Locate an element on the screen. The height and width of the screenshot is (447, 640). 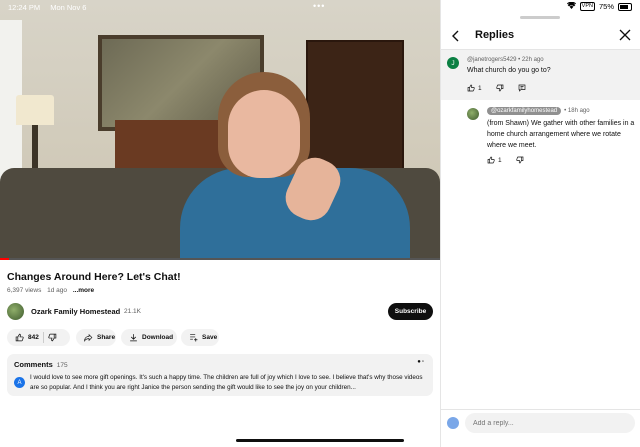
multitask-dots: ••• is located at coordinates (319, 6).